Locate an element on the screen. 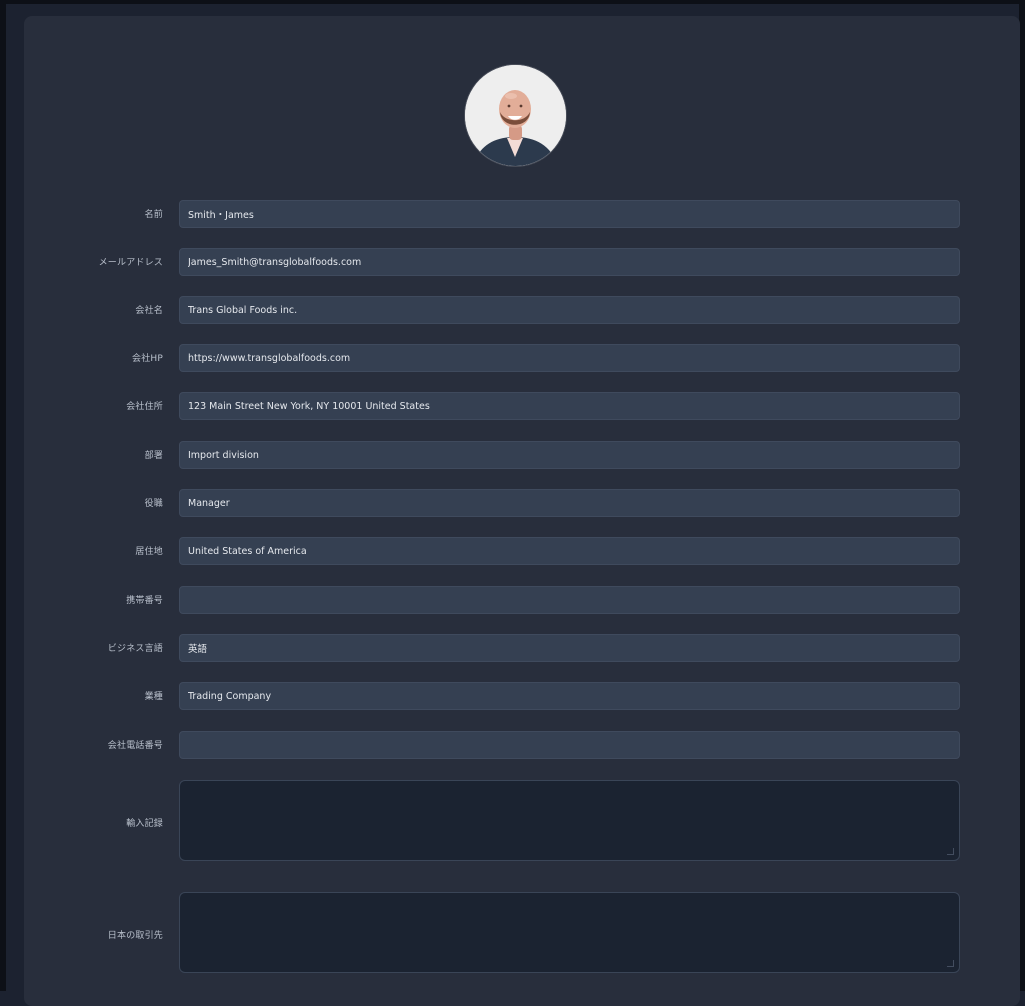  label-japan-partners: 日本の取引先 is located at coordinates (135, 936).